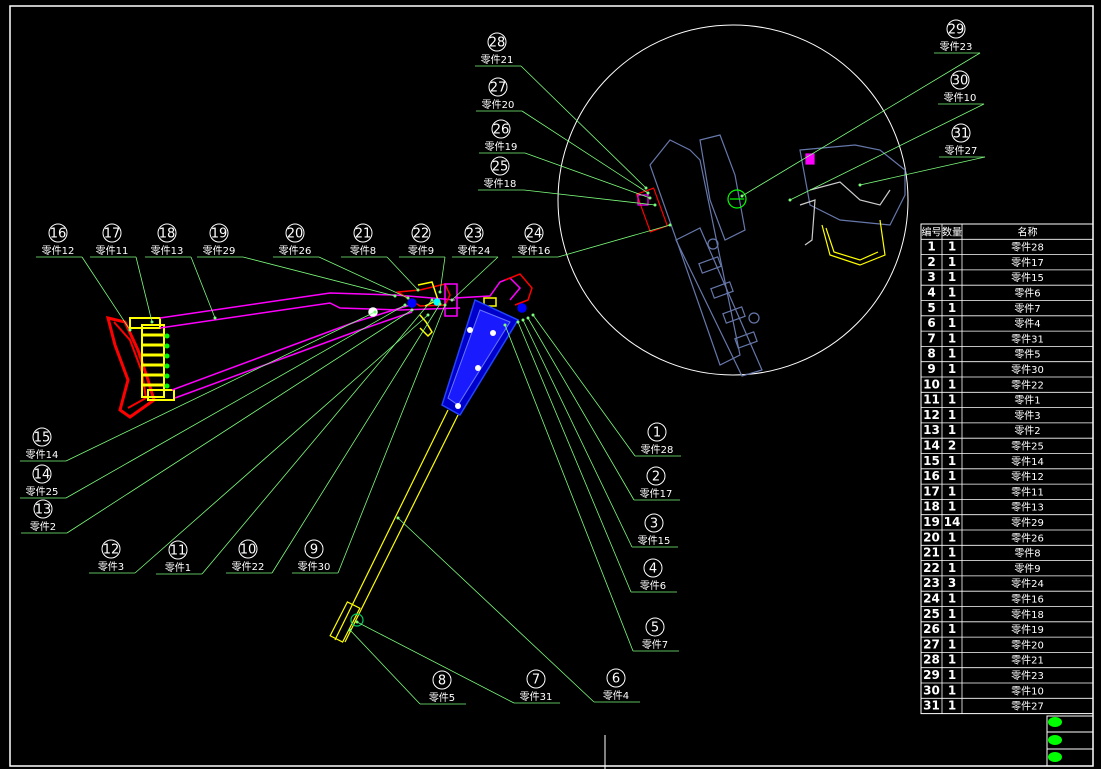 Image resolution: width=1101 pixels, height=769 pixels. I want to click on bom-row: 23 3 零件24, so click(983, 583).